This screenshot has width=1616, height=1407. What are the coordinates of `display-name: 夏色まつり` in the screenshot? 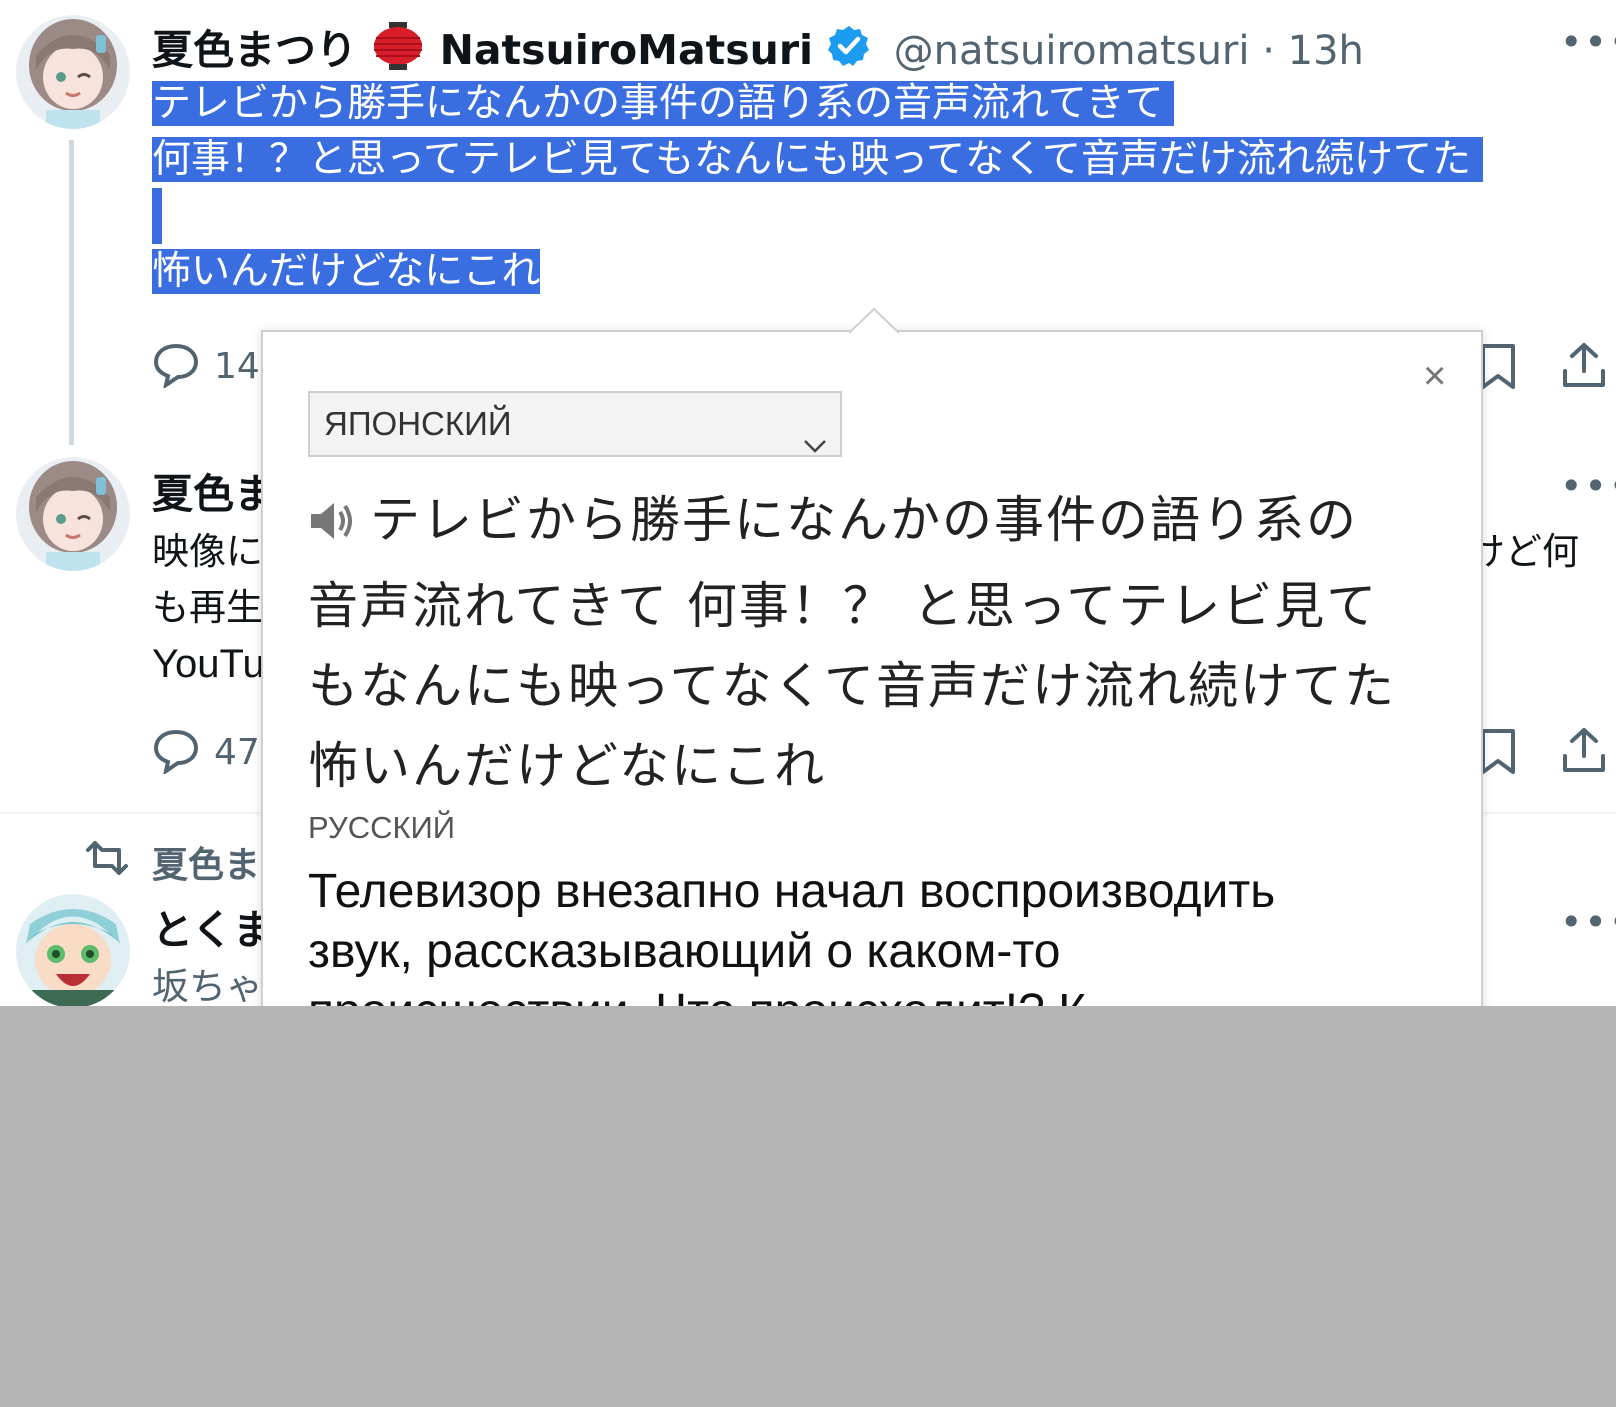 It's located at (254, 50).